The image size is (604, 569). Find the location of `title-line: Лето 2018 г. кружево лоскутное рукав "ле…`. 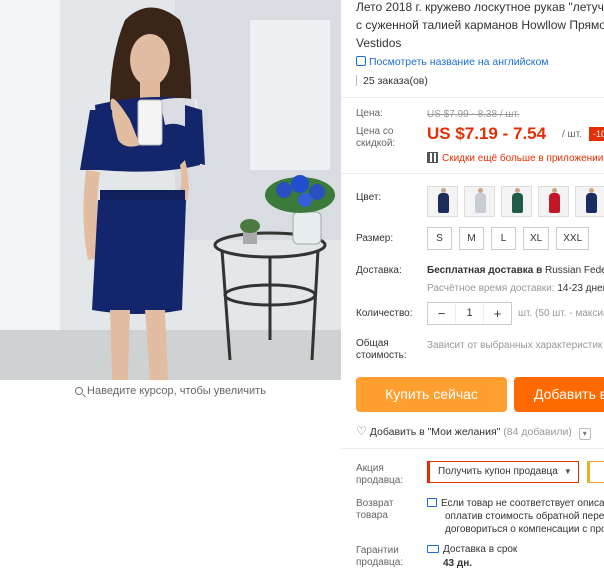

title-line: Лето 2018 г. кружево лоскутное рукав "ле… is located at coordinates (480, 7).